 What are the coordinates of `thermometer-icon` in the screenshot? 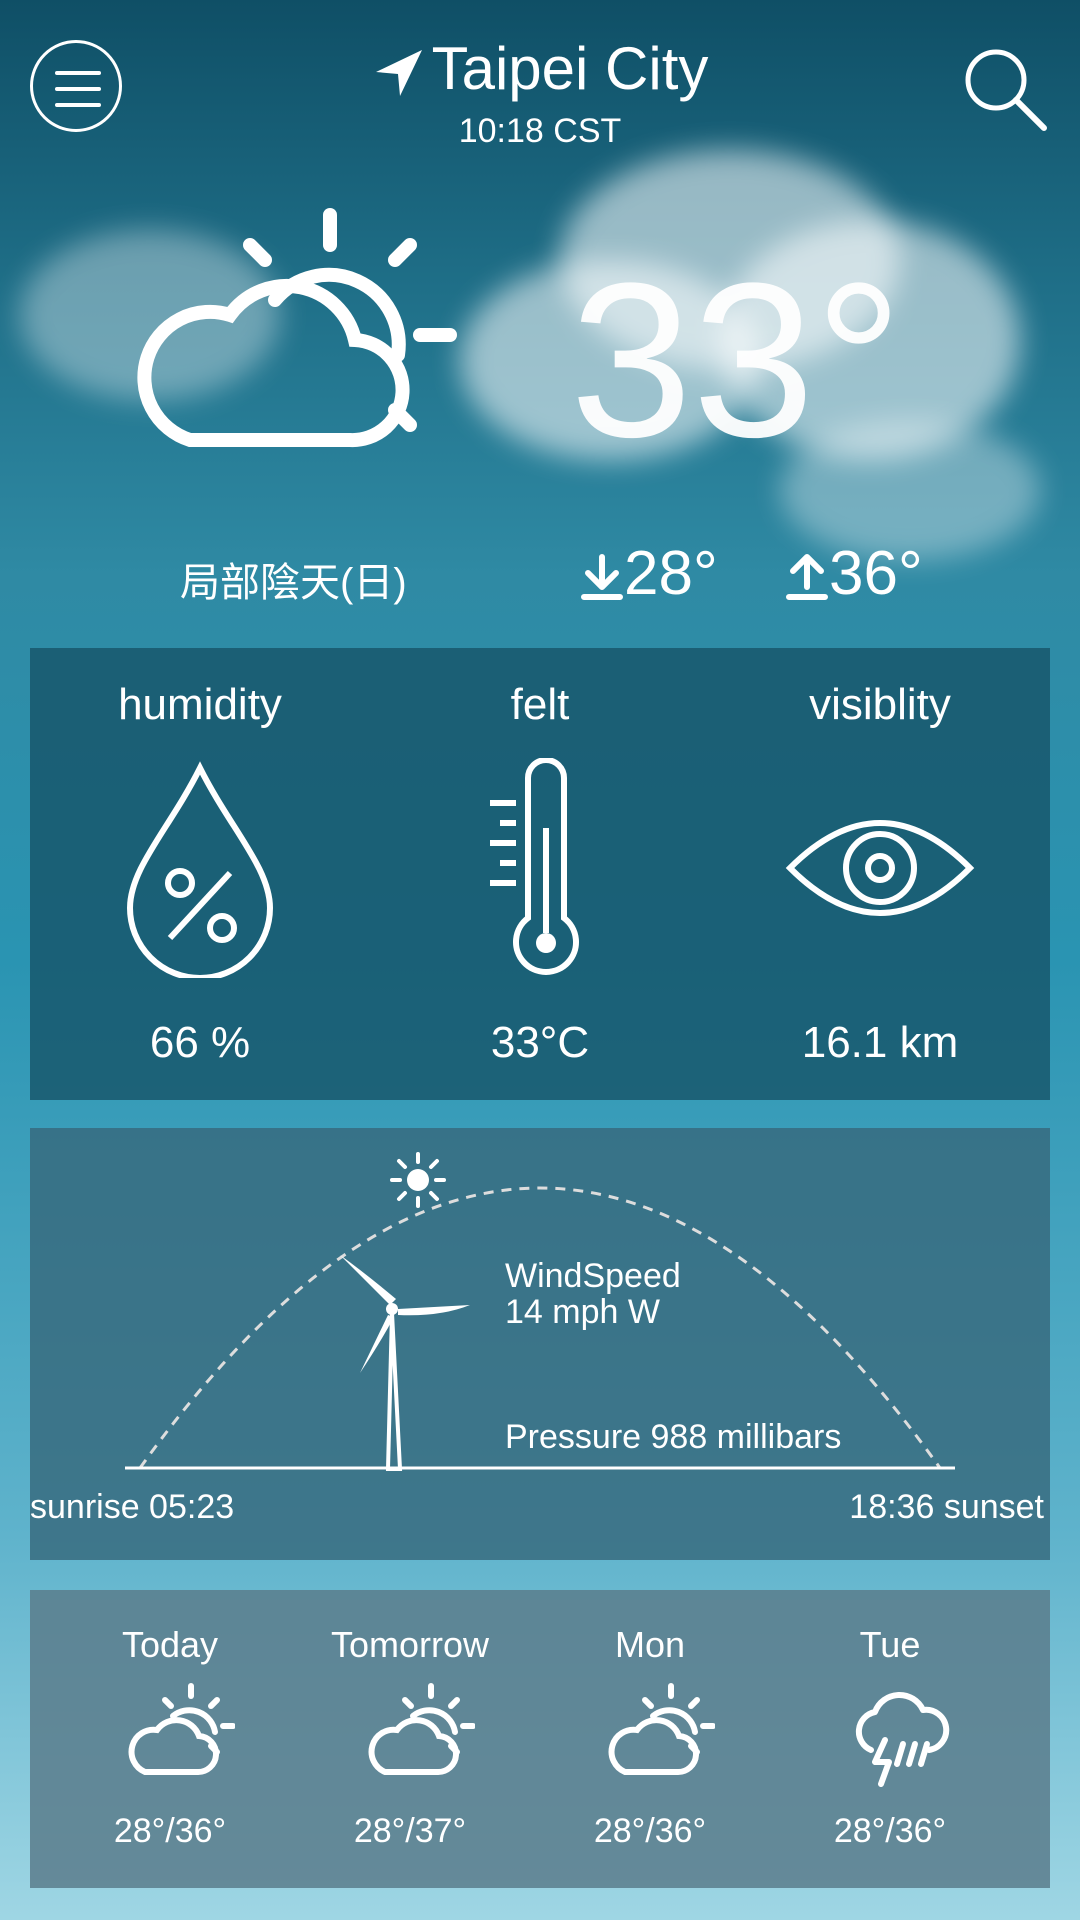 It's located at (534, 866).